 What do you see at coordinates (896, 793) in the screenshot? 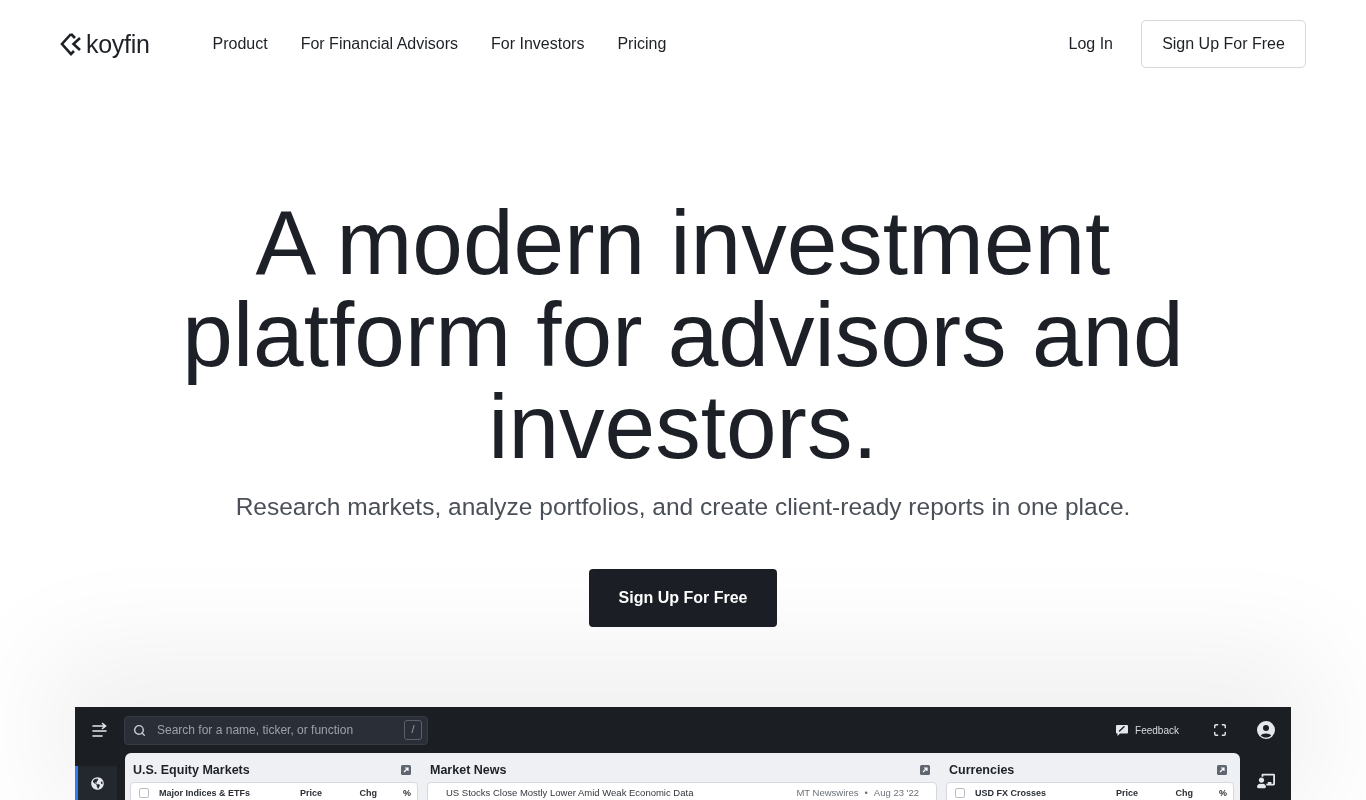
I see `news-date: Aug 23 '22` at bounding box center [896, 793].